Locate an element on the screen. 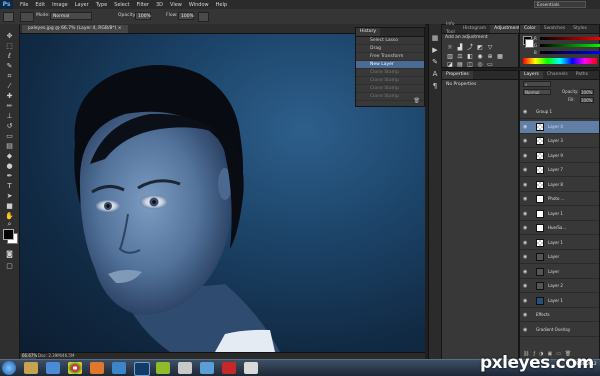  brush-size-picker is located at coordinates (27, 17).